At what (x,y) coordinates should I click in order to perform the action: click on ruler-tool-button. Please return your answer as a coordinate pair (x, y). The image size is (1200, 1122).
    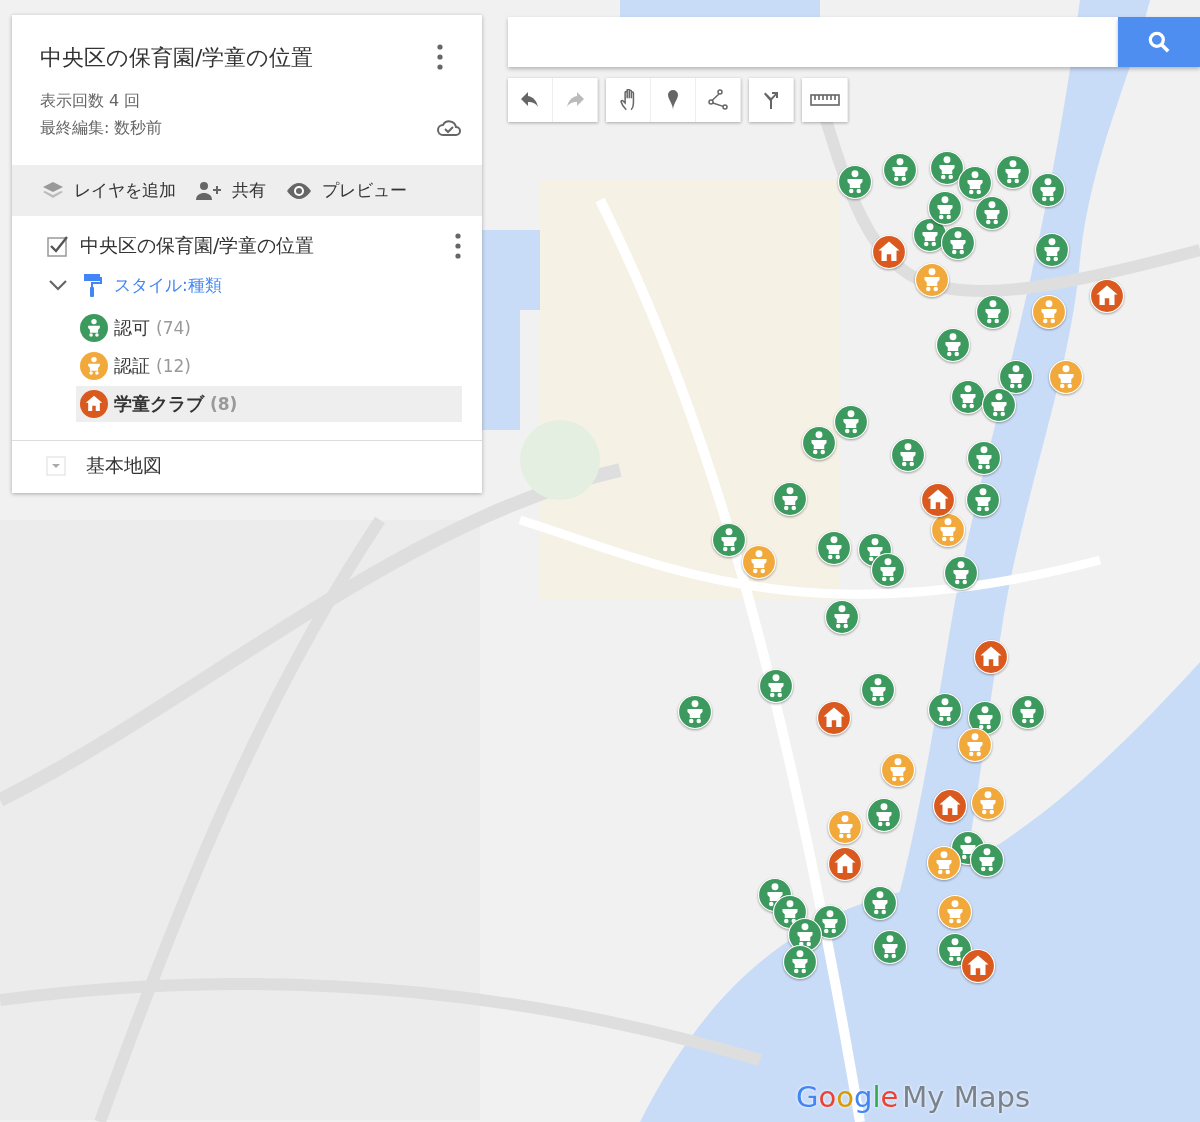
    Looking at the image, I should click on (825, 100).